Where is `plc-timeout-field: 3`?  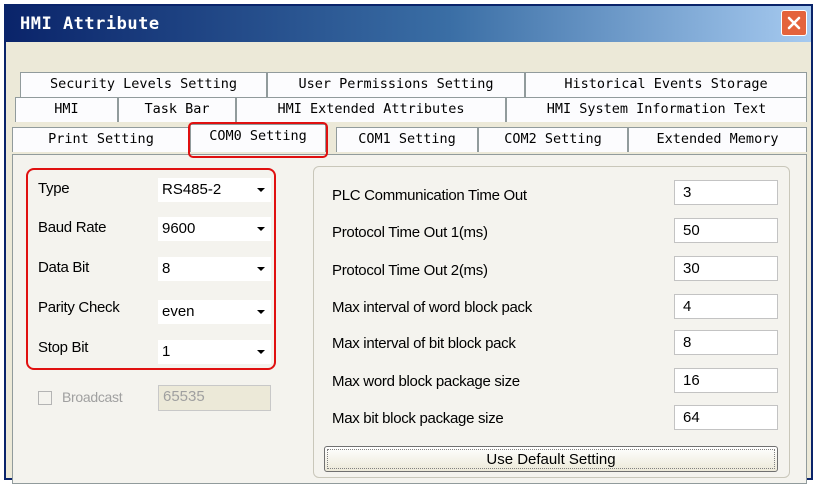 plc-timeout-field: 3 is located at coordinates (726, 192).